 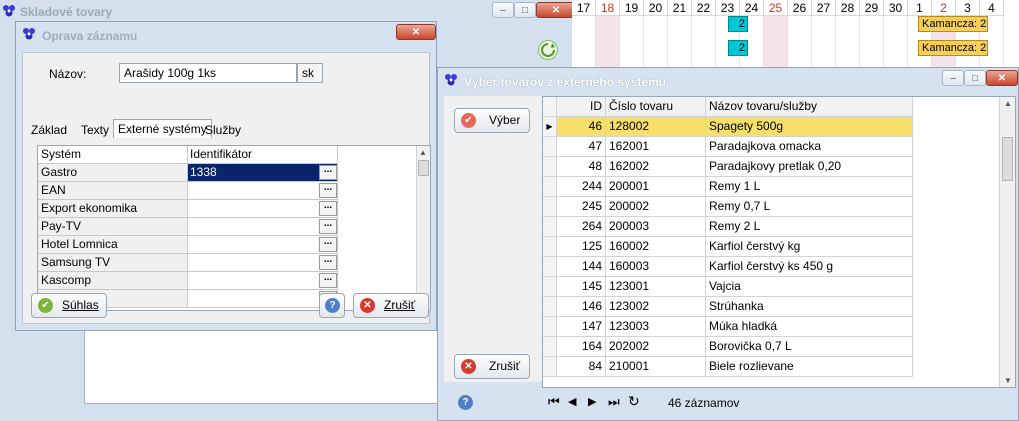 I want to click on table-row: 125 160002 Karfiol čerstvý kg, so click(x=728, y=247).